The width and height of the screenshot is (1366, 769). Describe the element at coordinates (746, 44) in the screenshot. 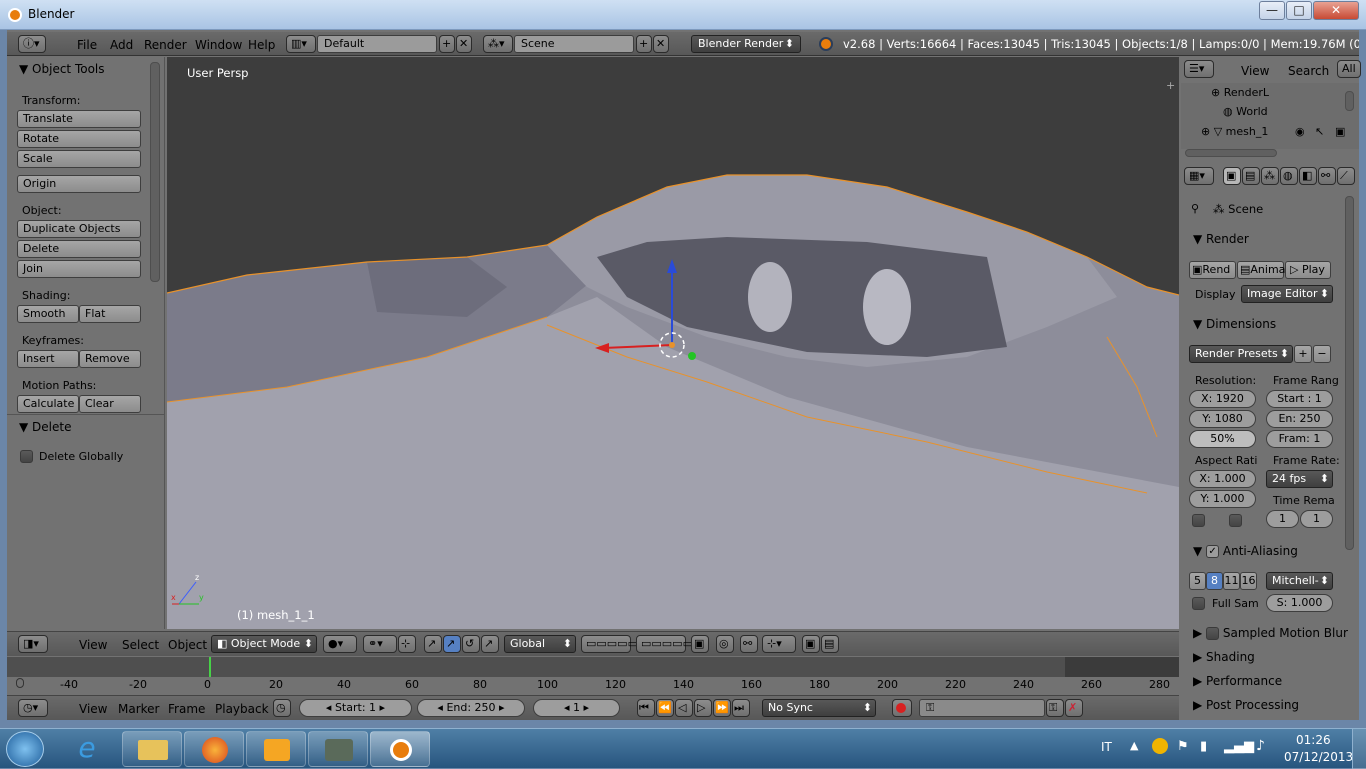

I see `render-engine-dropdown: Blender Render ⬍` at that location.